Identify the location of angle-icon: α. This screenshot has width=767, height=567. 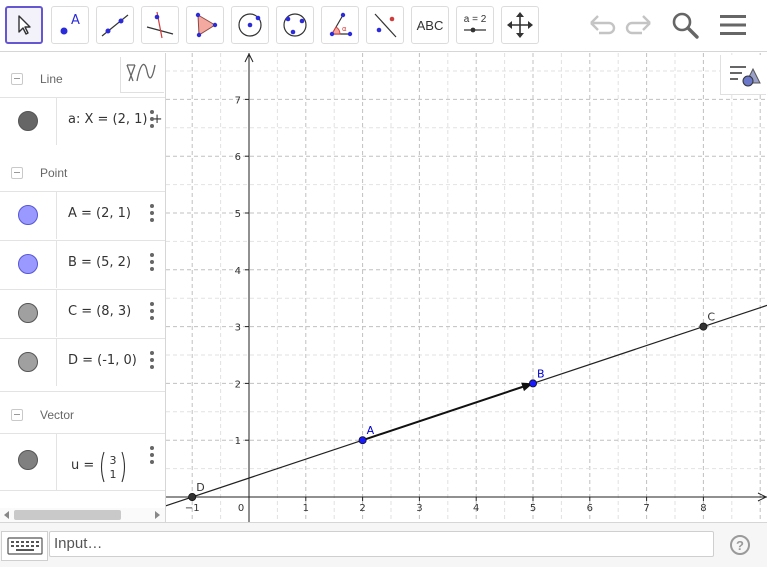
(341, 24).